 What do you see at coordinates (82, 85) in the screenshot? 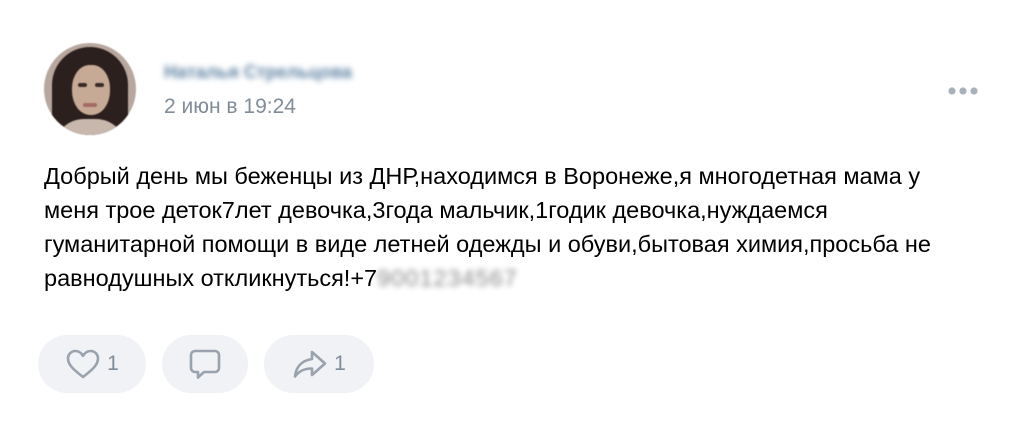
I see `avatar-eye-left` at bounding box center [82, 85].